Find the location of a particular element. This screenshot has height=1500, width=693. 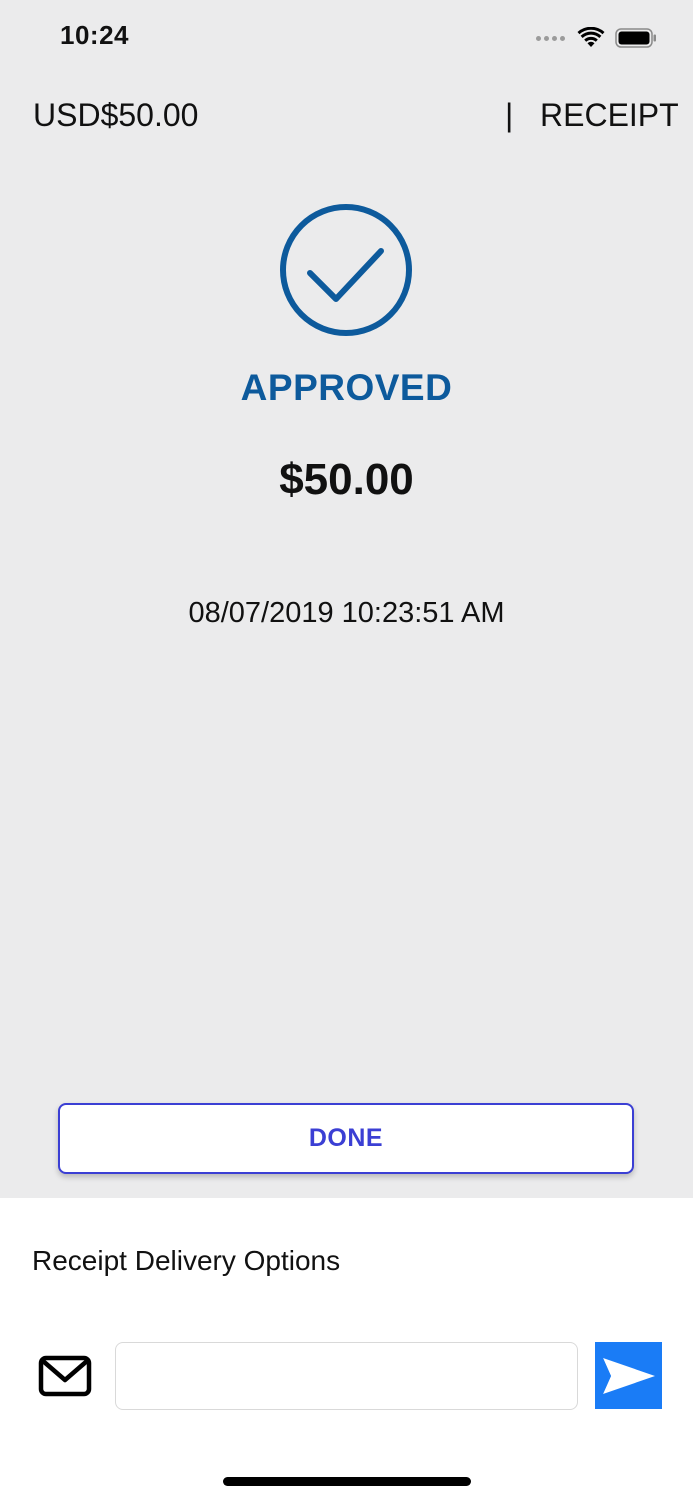

mail-icon is located at coordinates (65, 1376).